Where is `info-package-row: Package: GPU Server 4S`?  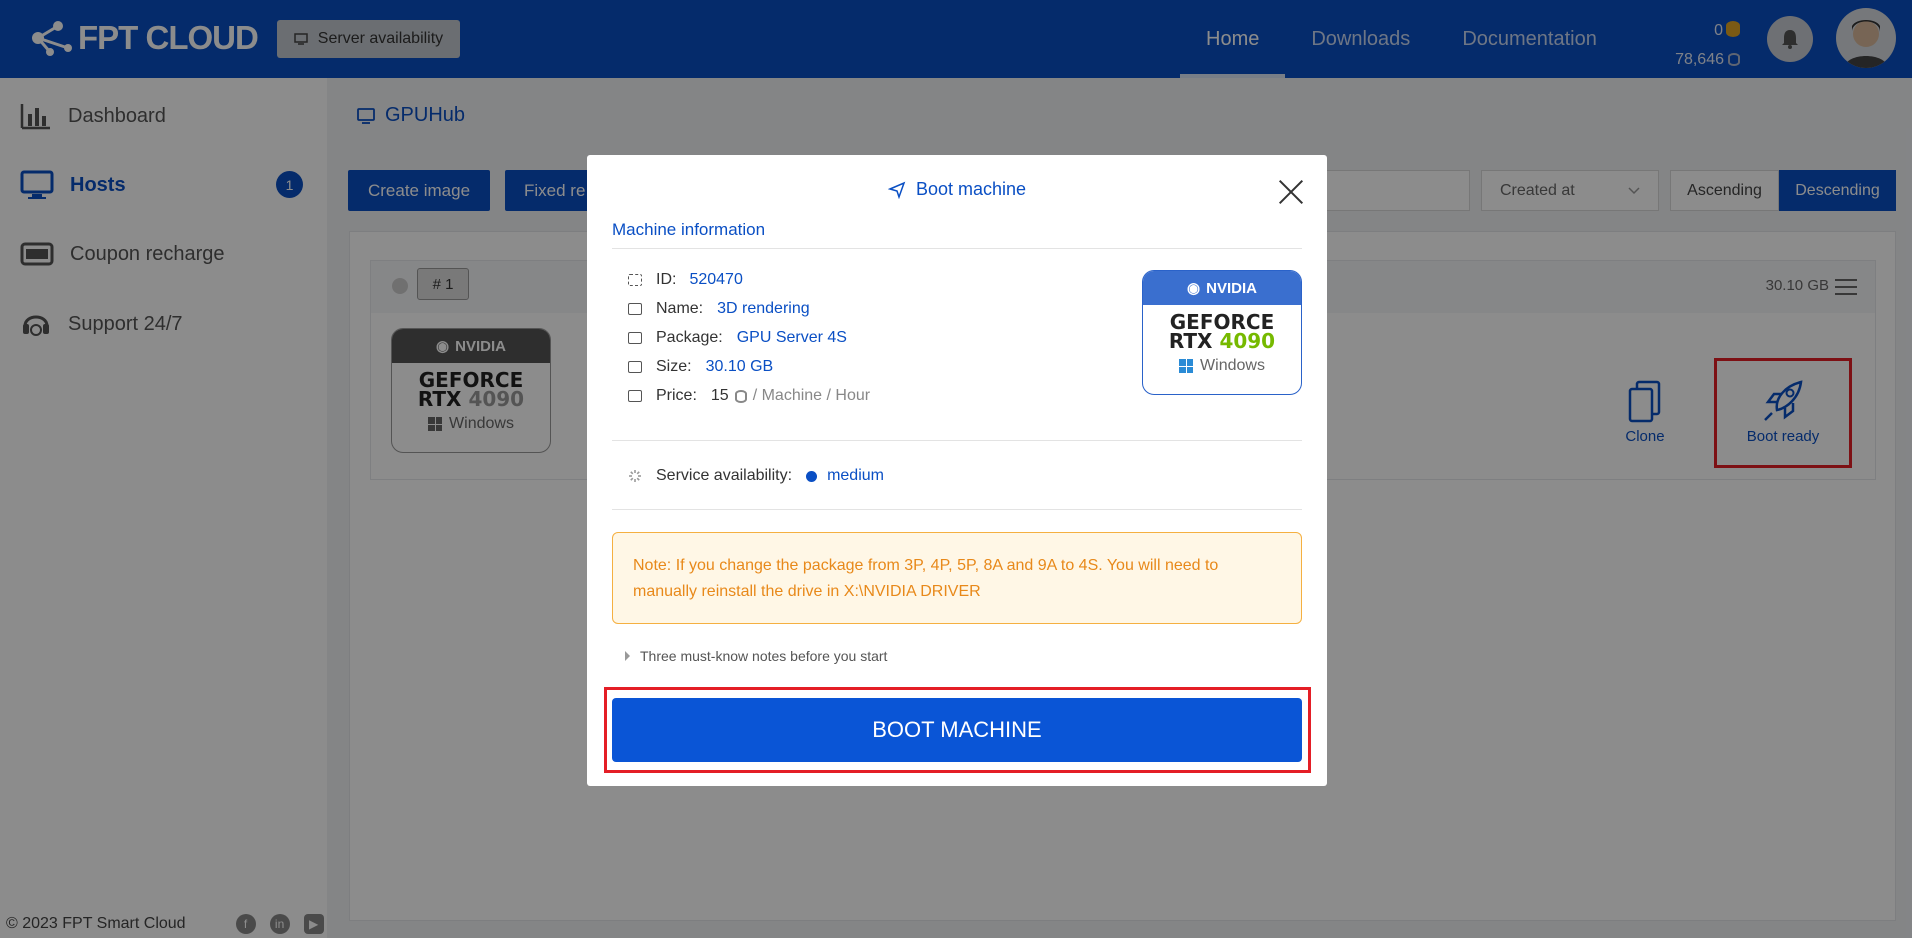
info-package-row: Package: GPU Server 4S is located at coordinates (737, 338).